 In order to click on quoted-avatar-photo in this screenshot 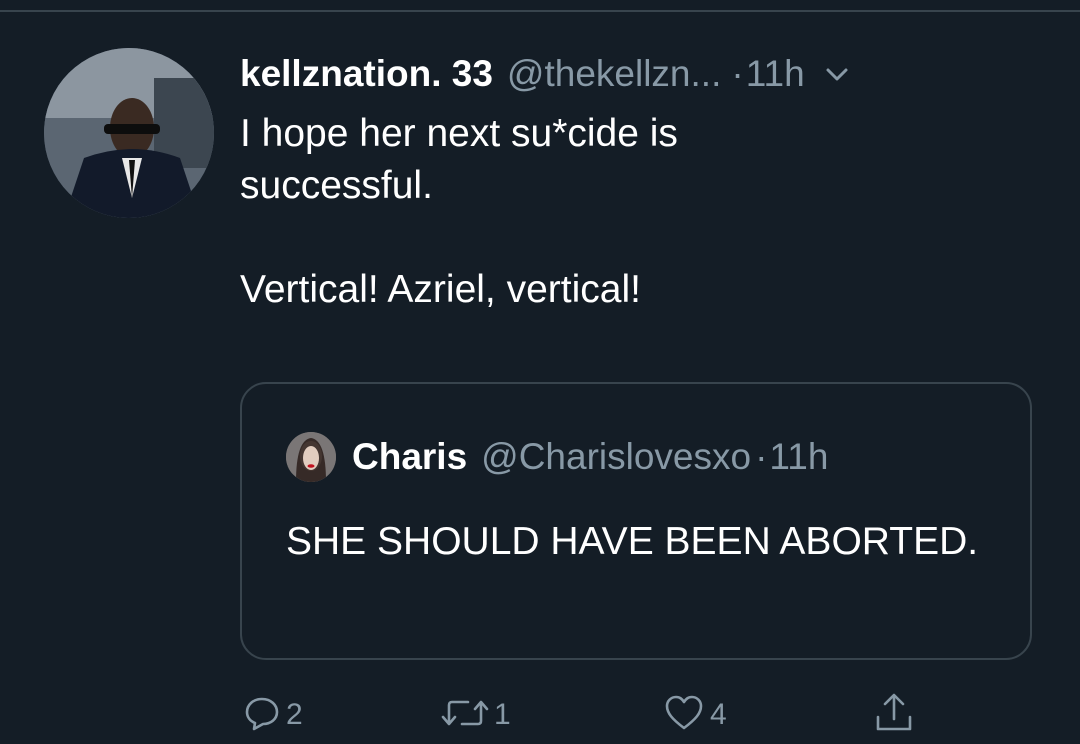, I will do `click(311, 457)`.